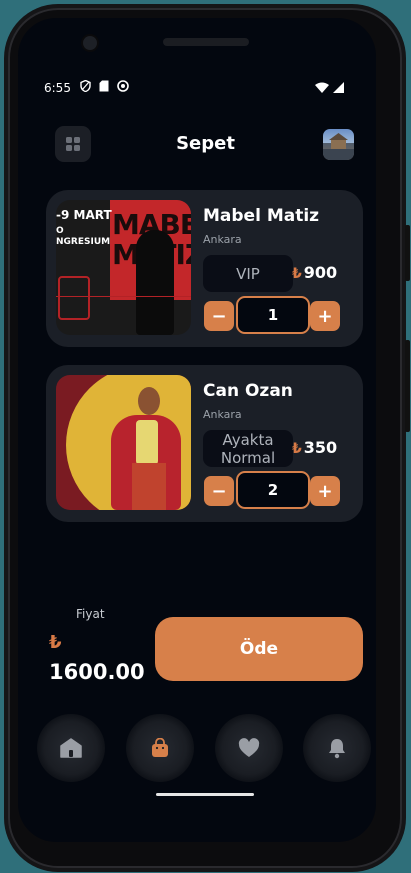  What do you see at coordinates (248, 391) in the screenshot?
I see `event-name: Can Ozan` at bounding box center [248, 391].